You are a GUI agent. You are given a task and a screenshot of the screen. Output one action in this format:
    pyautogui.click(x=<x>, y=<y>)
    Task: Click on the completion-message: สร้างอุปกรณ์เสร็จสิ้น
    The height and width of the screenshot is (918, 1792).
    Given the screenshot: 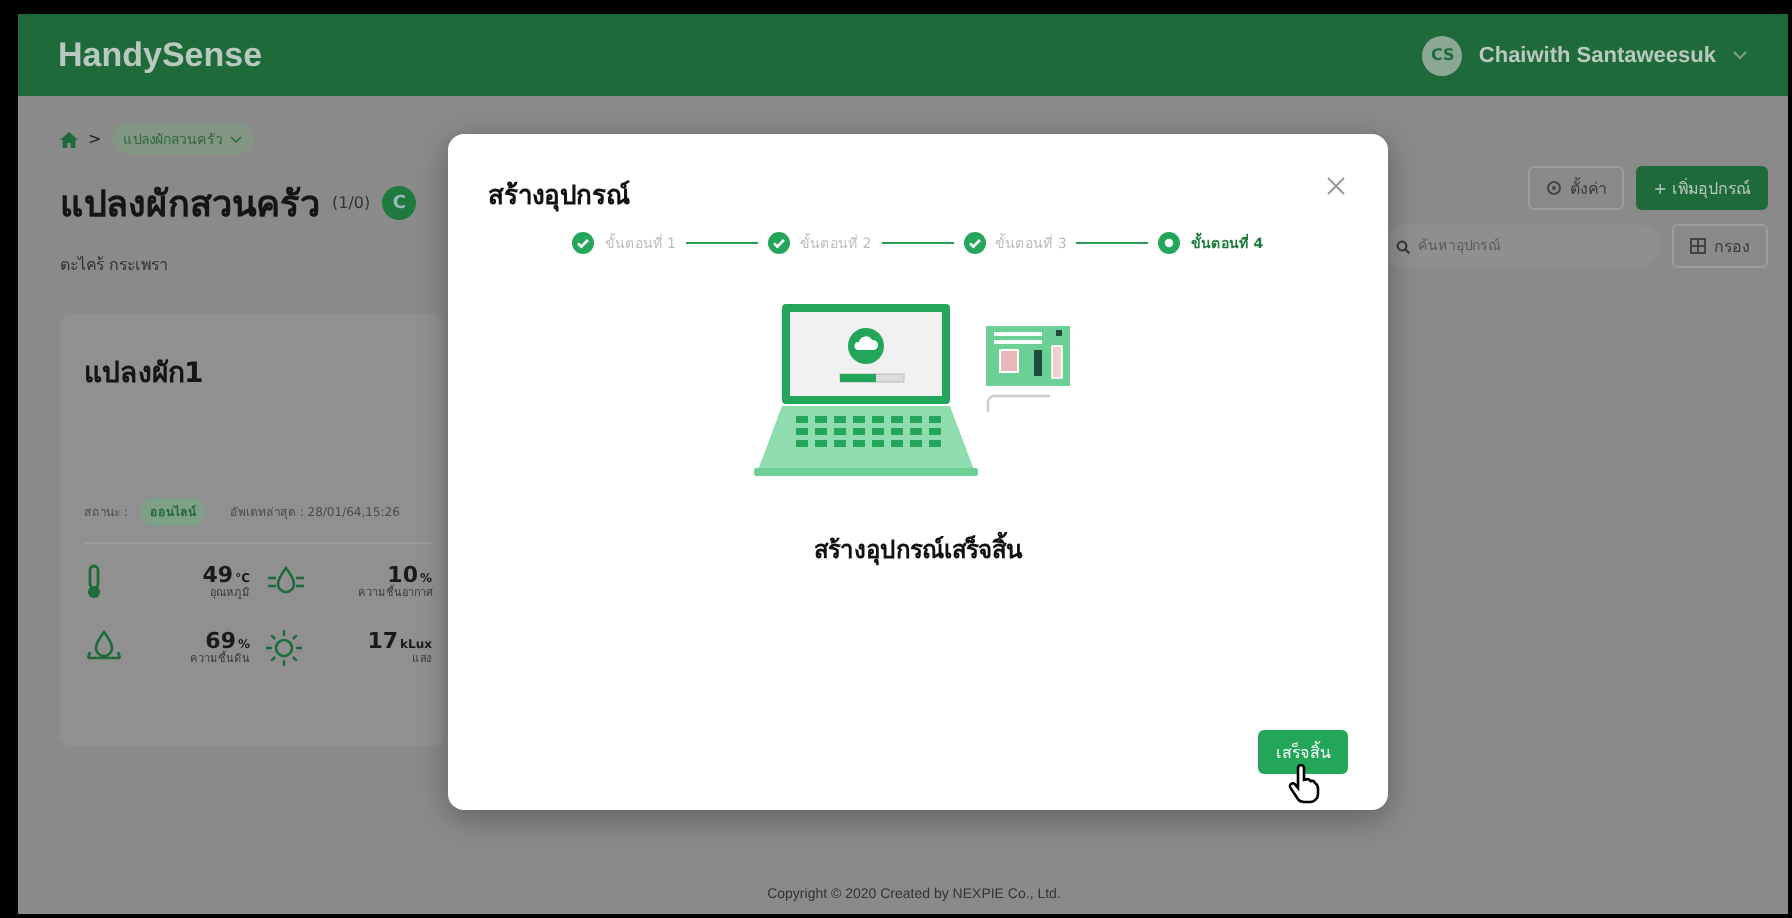 What is the action you would take?
    pyautogui.click(x=918, y=549)
    